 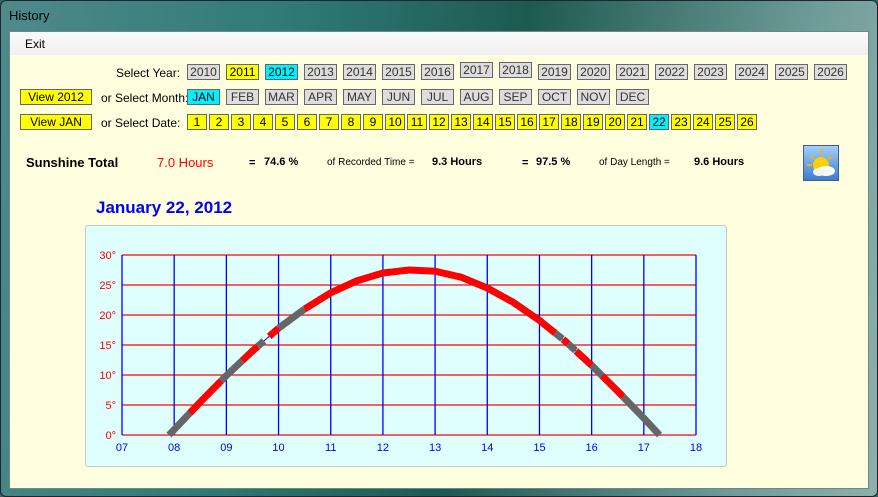 I want to click on date-button-4: 4, so click(x=263, y=122).